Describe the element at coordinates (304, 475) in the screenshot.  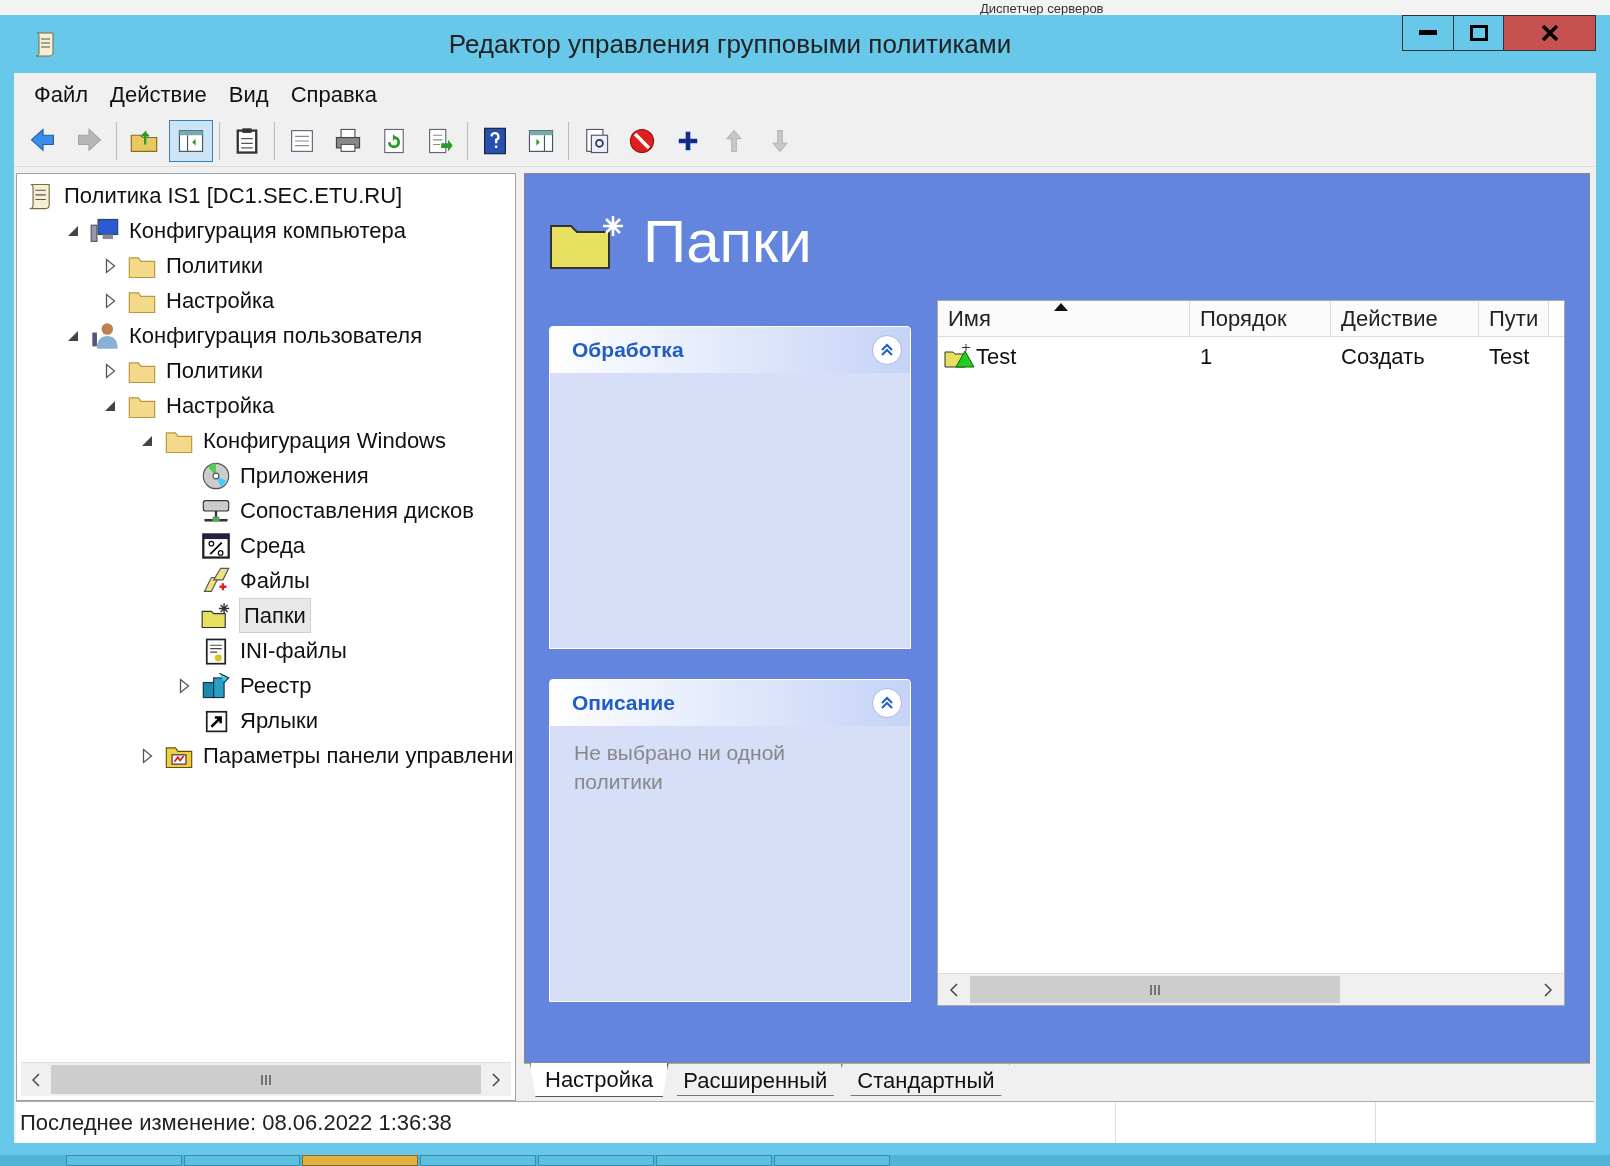
I see `tree-item: Приложения` at that location.